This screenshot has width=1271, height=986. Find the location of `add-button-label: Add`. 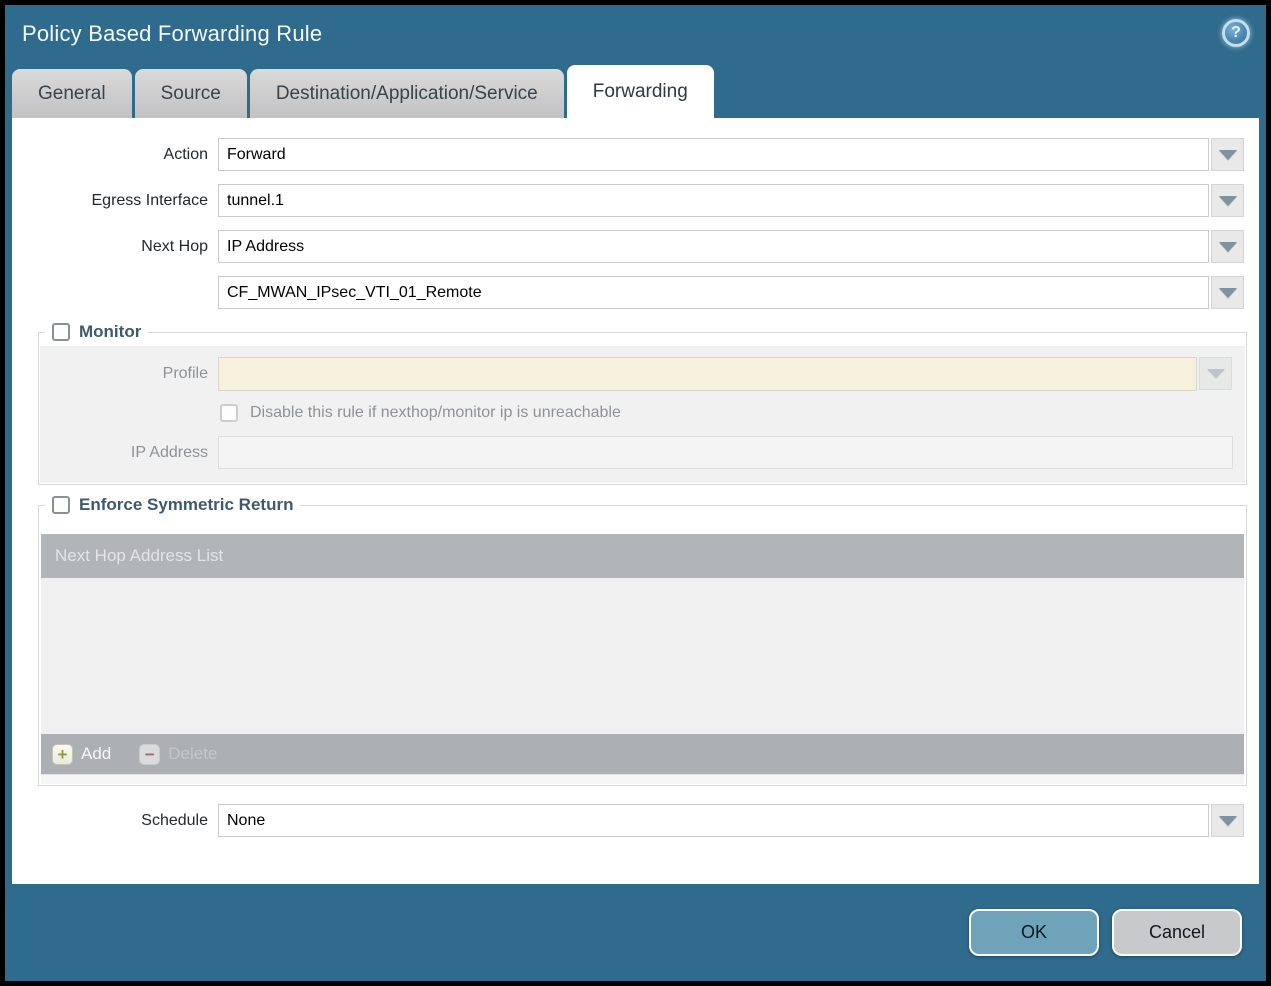

add-button-label: Add is located at coordinates (96, 753).